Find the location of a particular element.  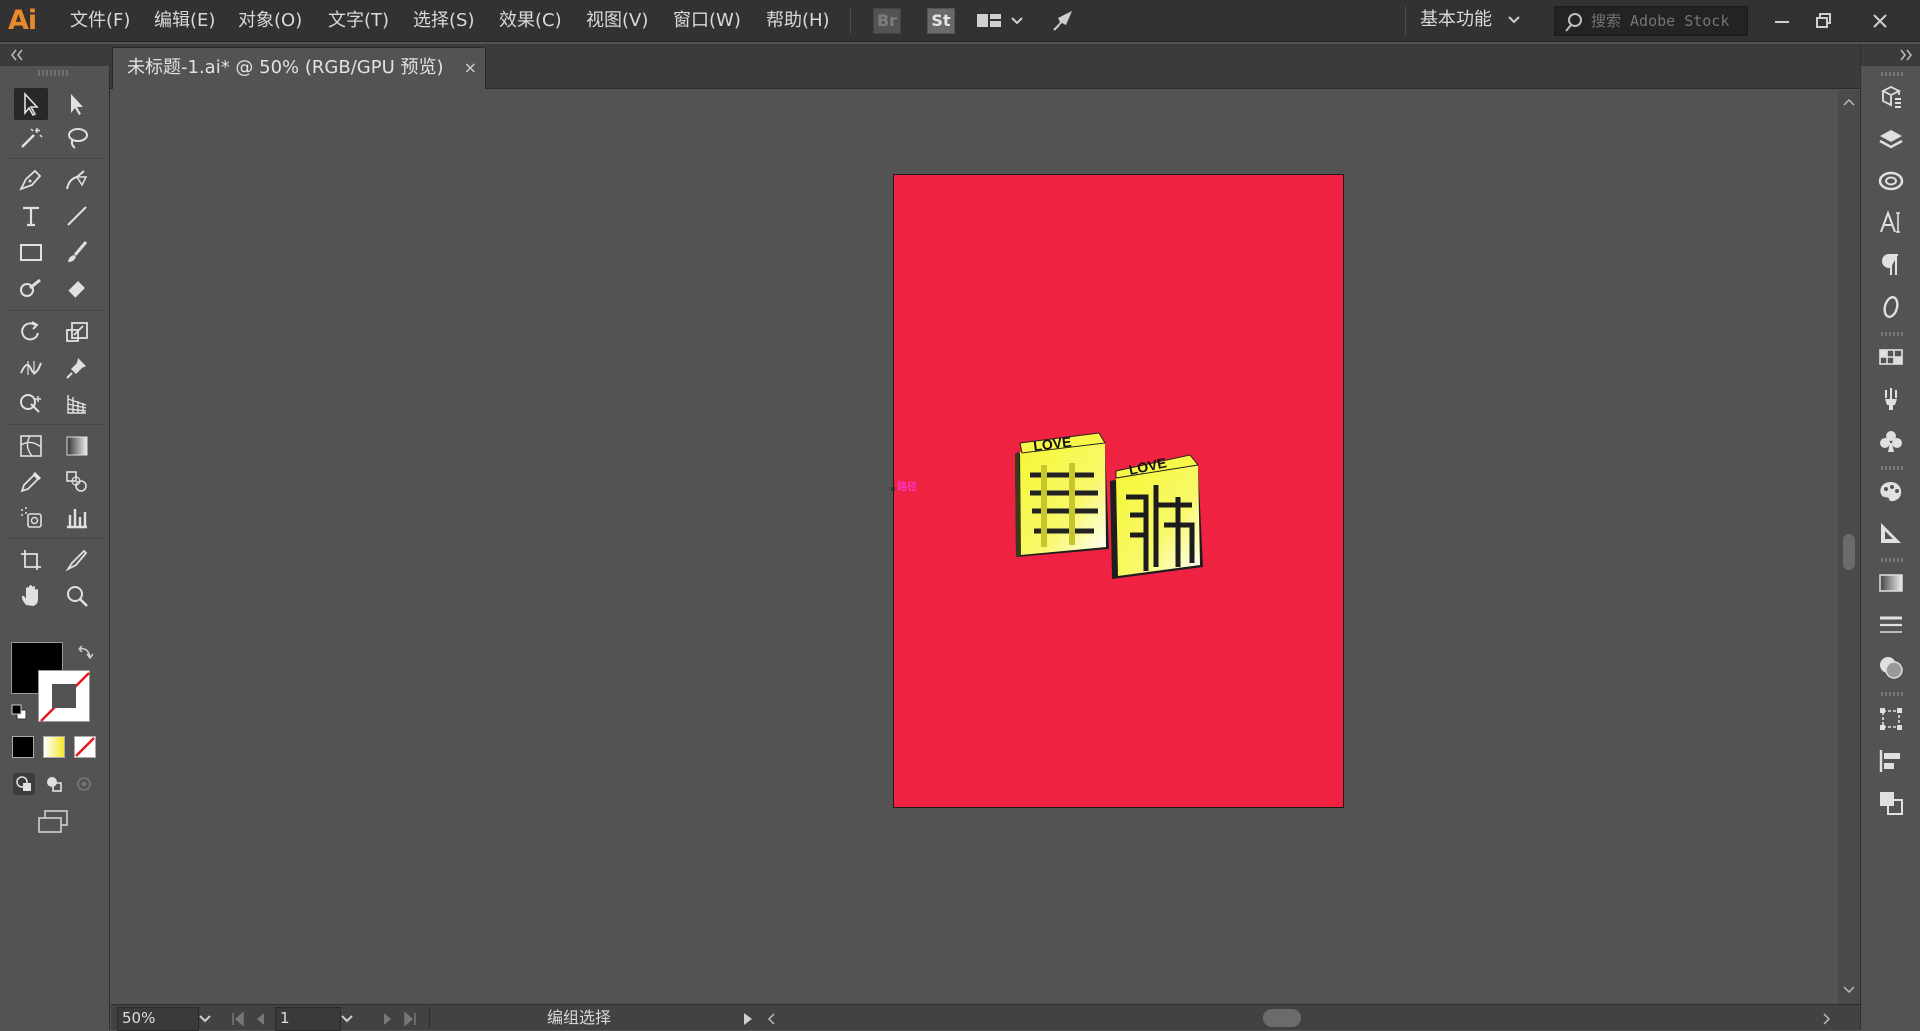

zoom-level-field: 50% is located at coordinates (158, 1019).